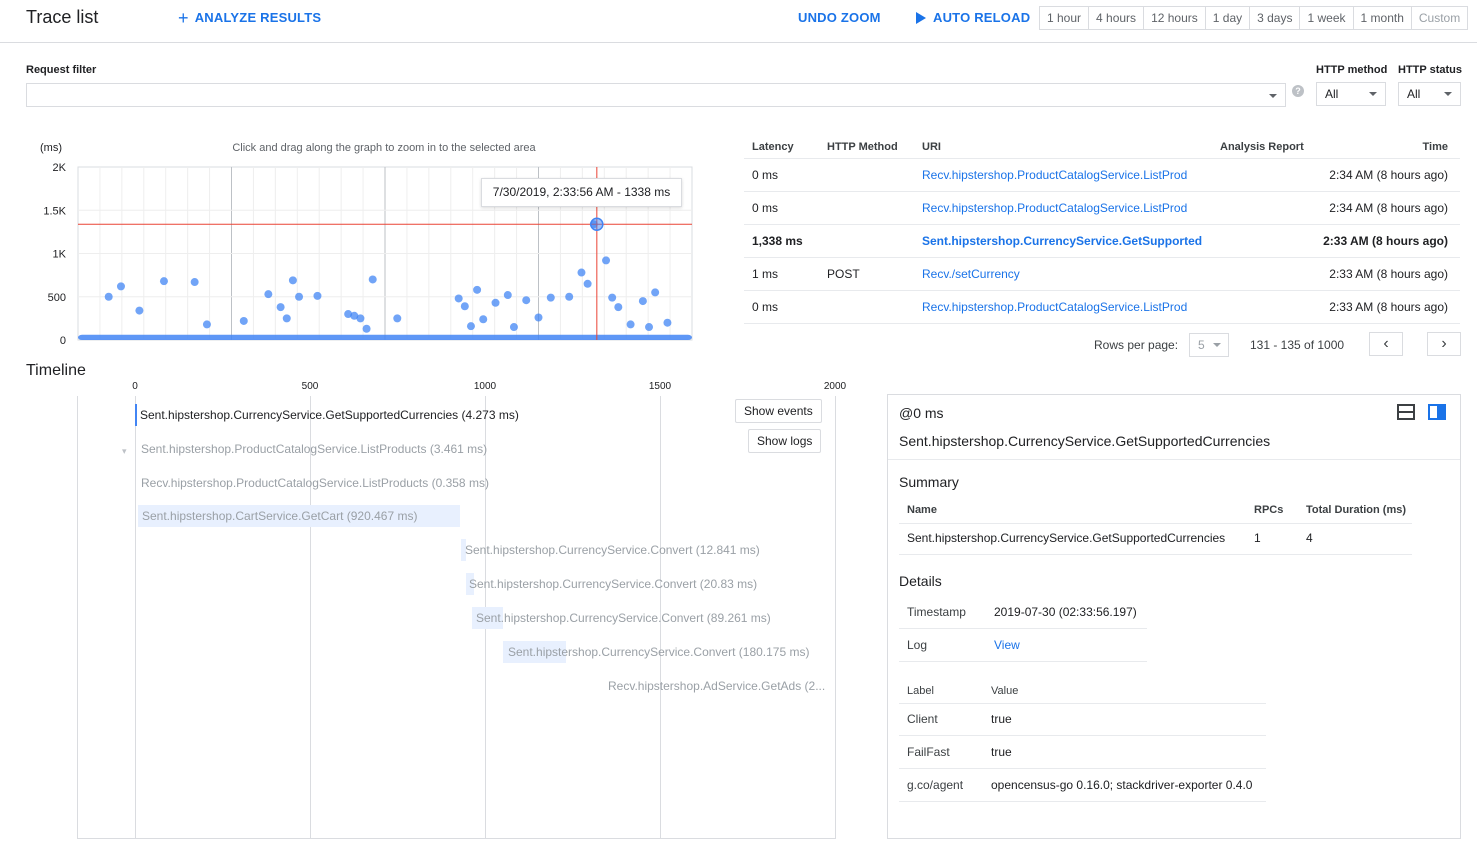 The image size is (1477, 851). I want to click on chart-tooltip: 7/30/2019, 2:33:56 AM - 1338 ms, so click(581, 192).